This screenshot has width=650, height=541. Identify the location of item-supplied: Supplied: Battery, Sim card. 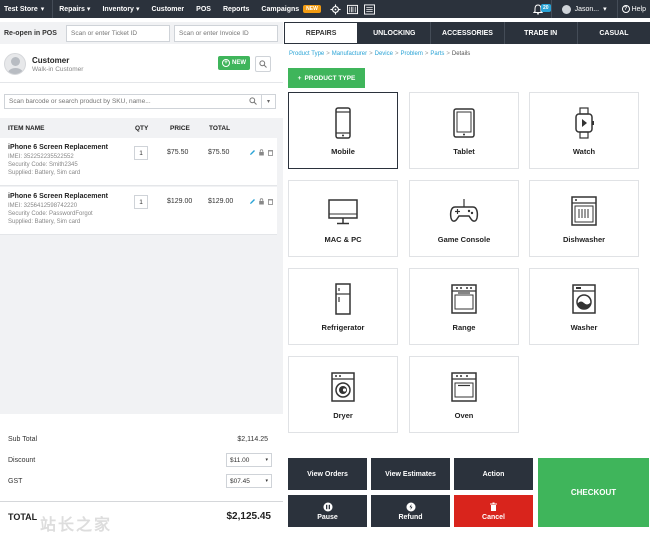
(44, 173).